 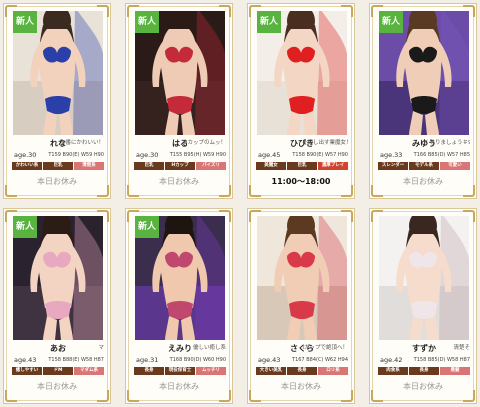 What do you see at coordinates (180, 143) in the screenshot?
I see `name-row: はる Hカップのムッ！` at bounding box center [180, 143].